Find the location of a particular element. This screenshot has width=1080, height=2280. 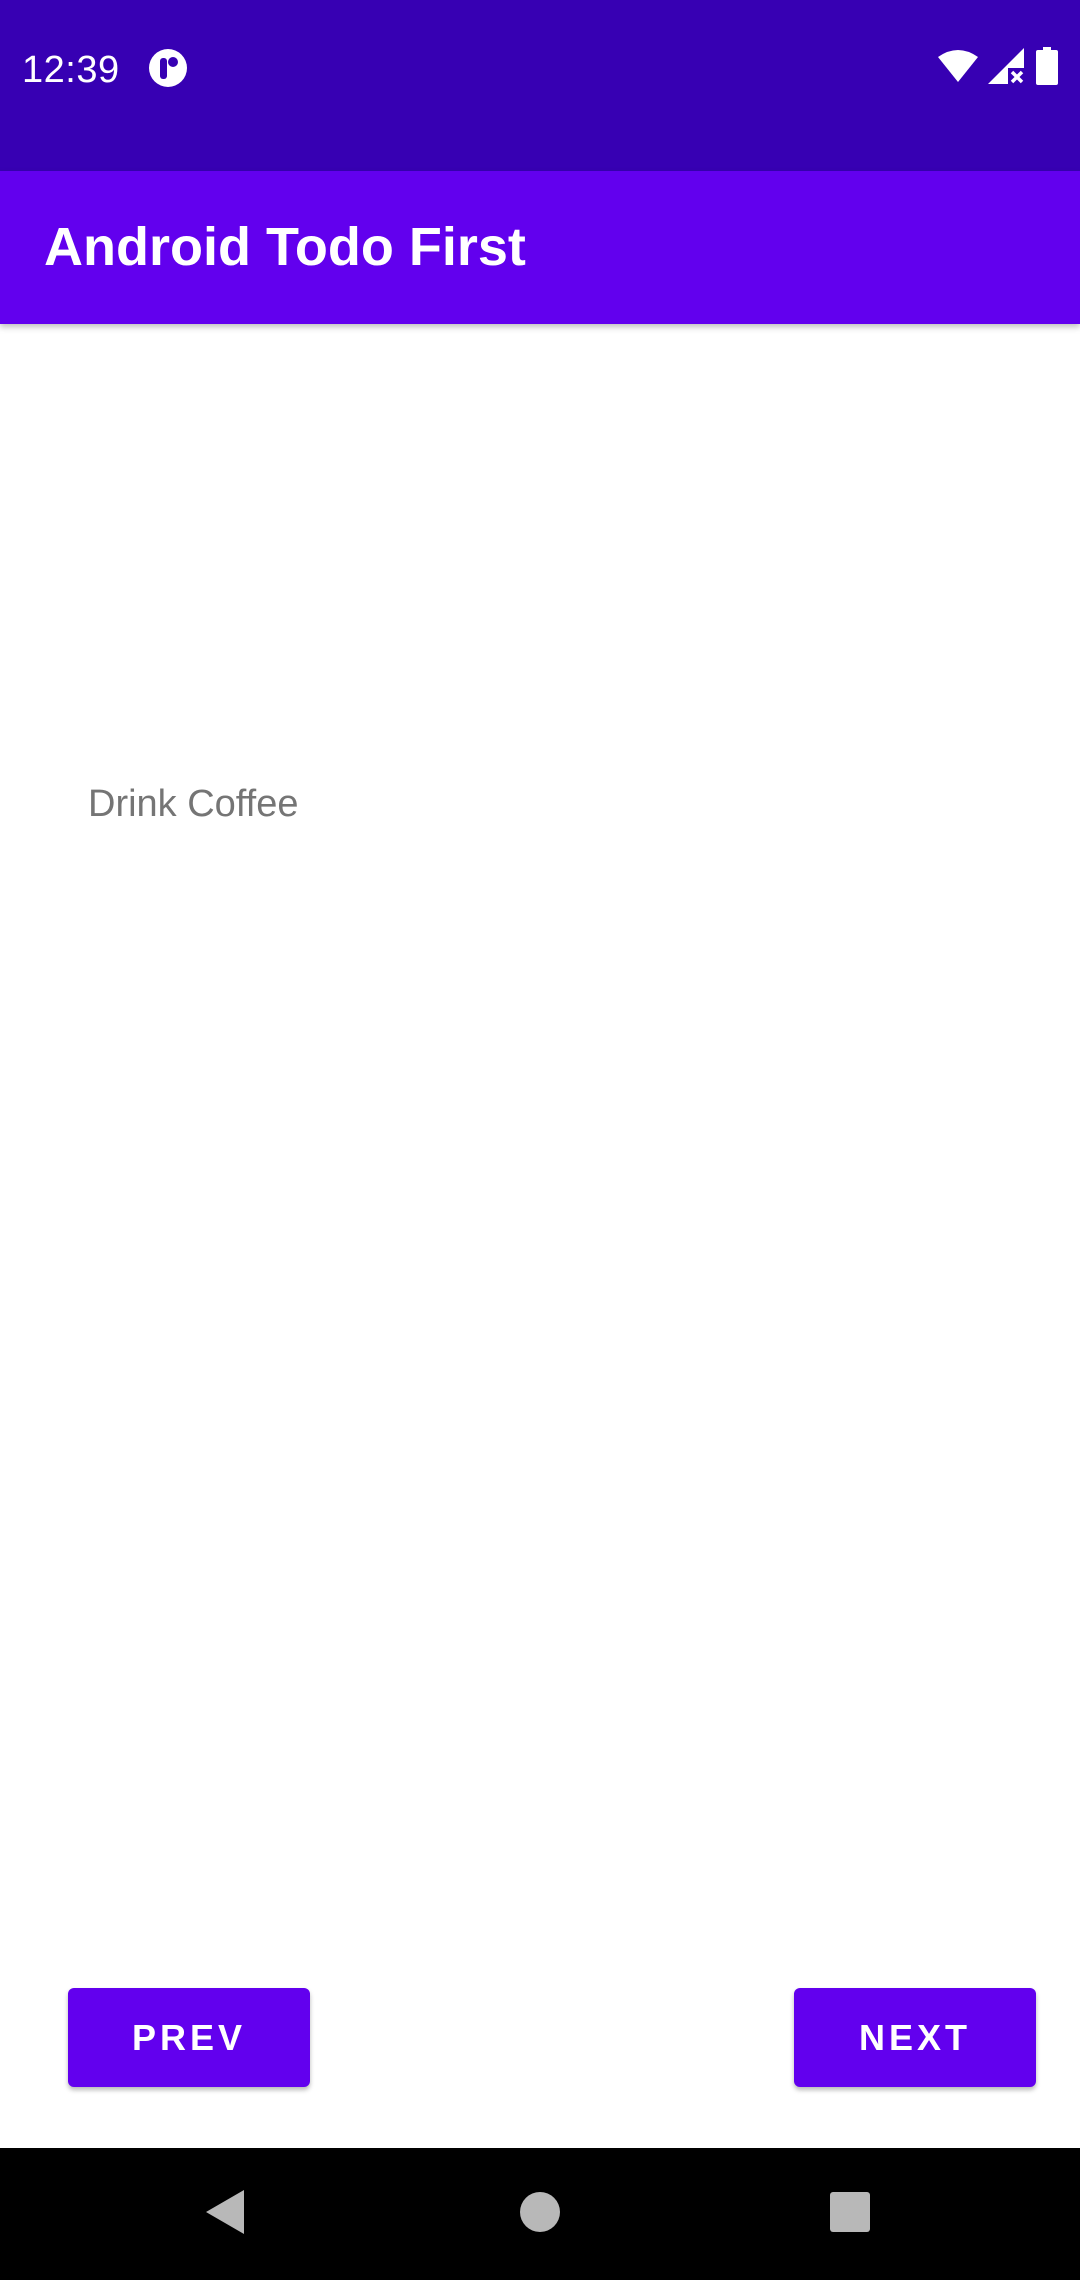

cell-signal-no-service-icon is located at coordinates (1007, 68).